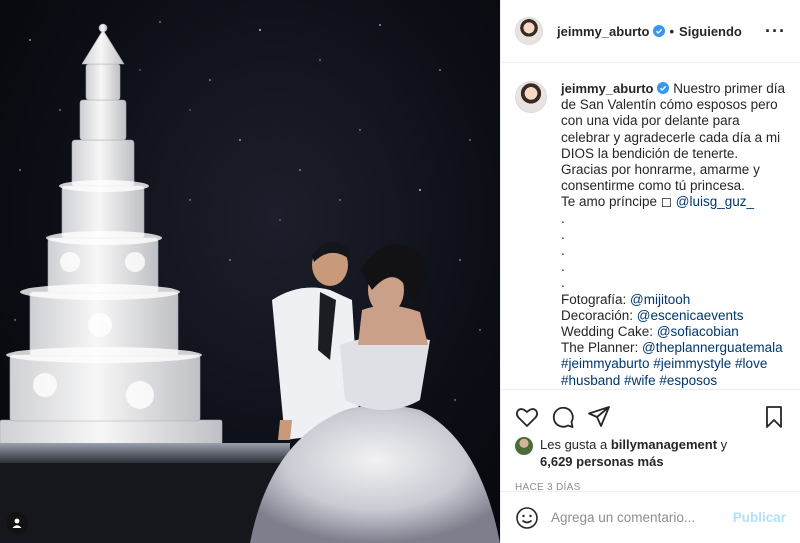  I want to click on mention-link: @luisg_guz_, so click(715, 201).